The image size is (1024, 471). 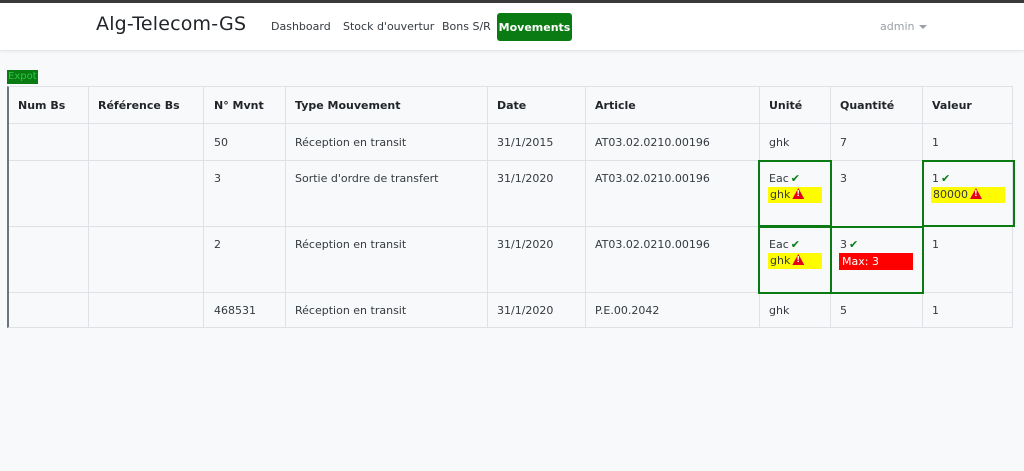 What do you see at coordinates (843, 142) in the screenshot?
I see `cell-quantite: 7` at bounding box center [843, 142].